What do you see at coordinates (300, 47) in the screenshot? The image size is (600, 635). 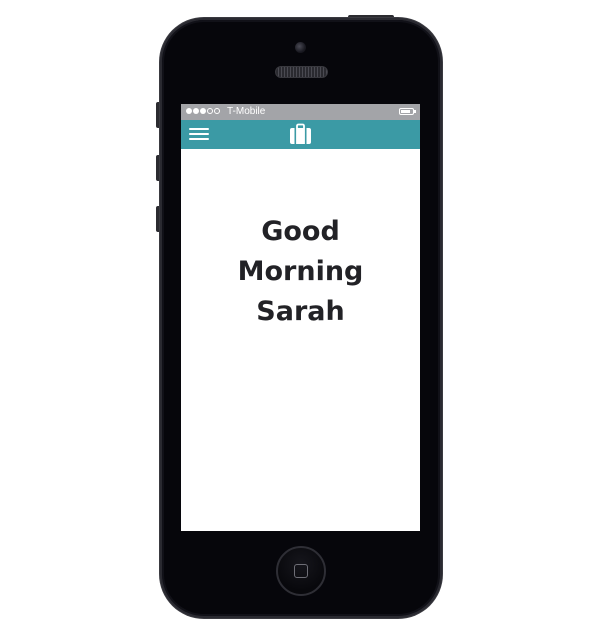 I see `front-camera-icon` at bounding box center [300, 47].